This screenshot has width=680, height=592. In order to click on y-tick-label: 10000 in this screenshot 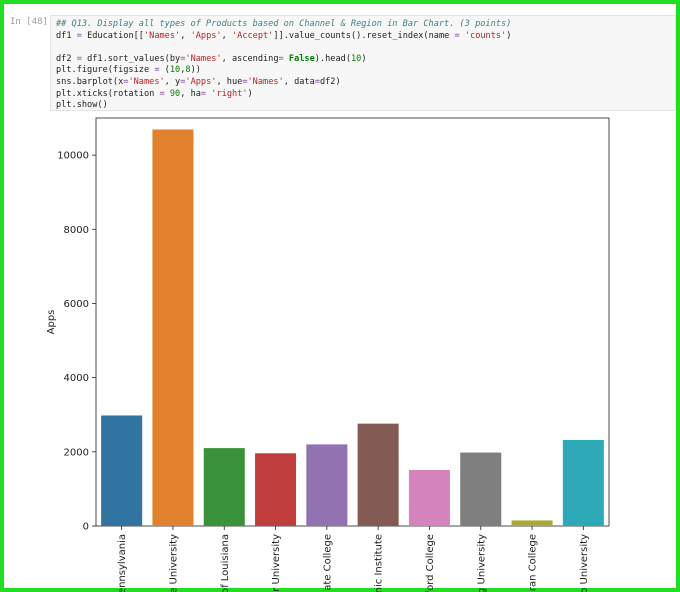, I will do `click(73, 156)`.